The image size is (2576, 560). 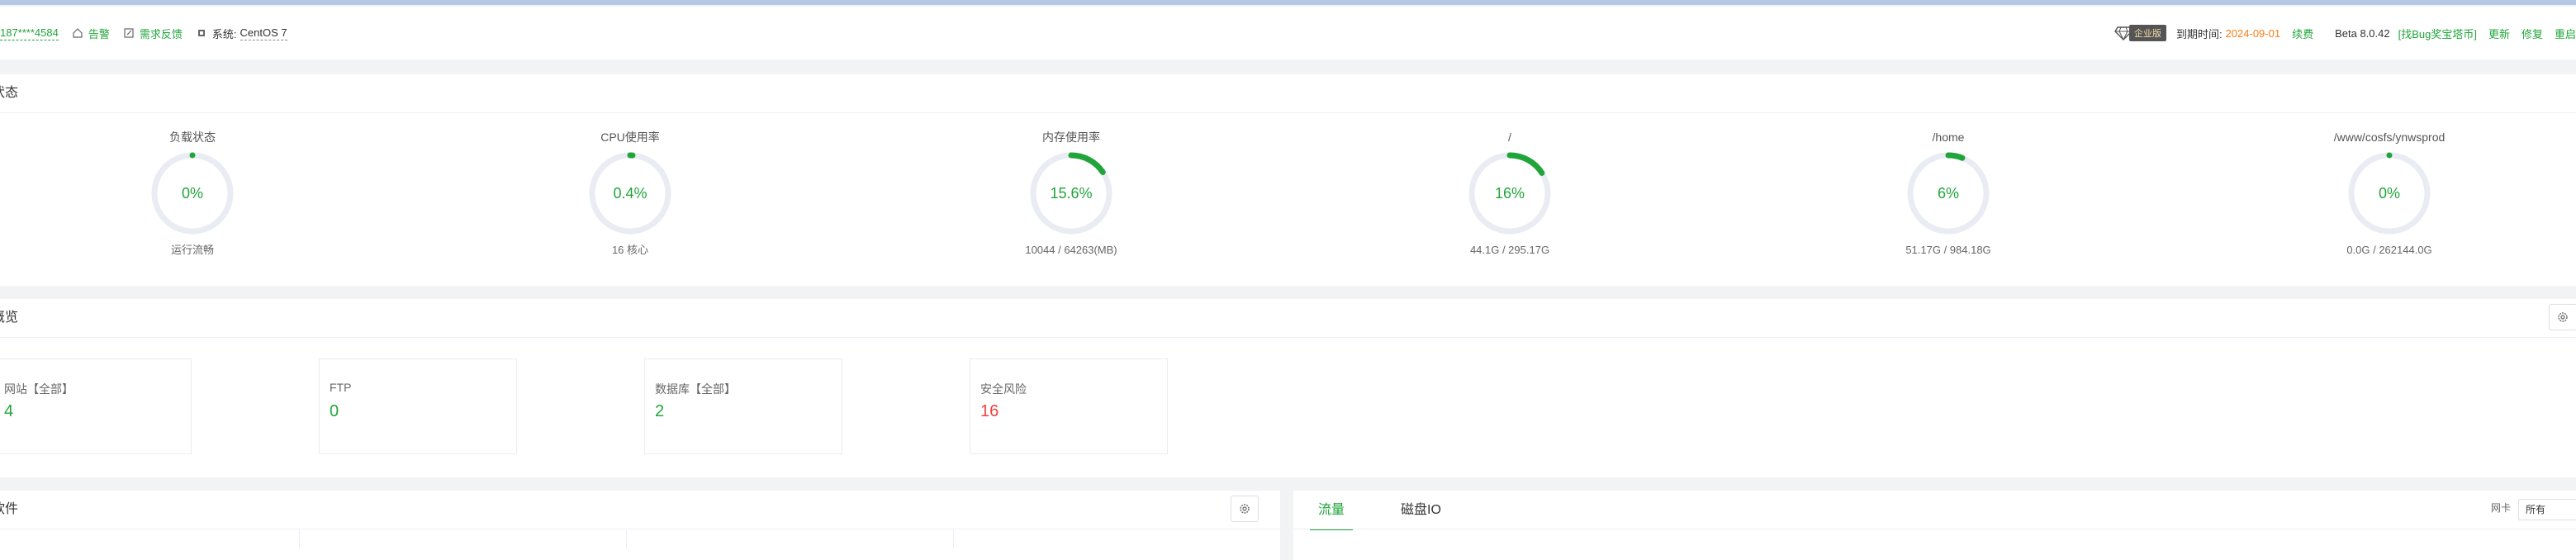 I want to click on status-title: 状态, so click(x=9, y=93).